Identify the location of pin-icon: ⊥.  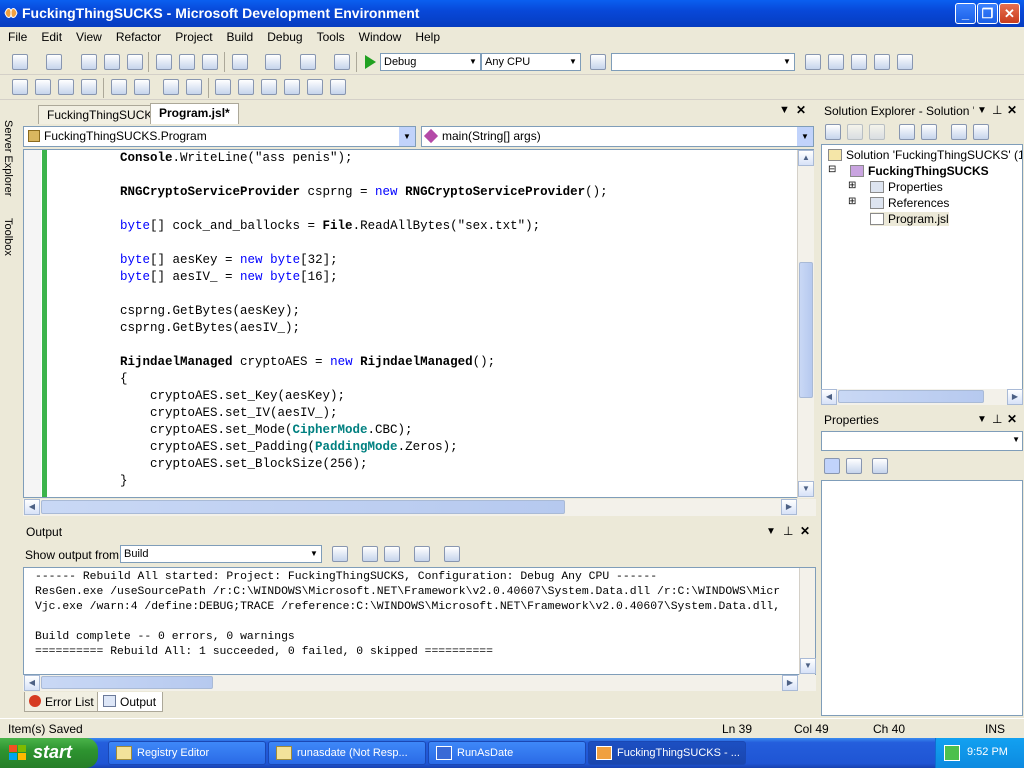
(788, 531).